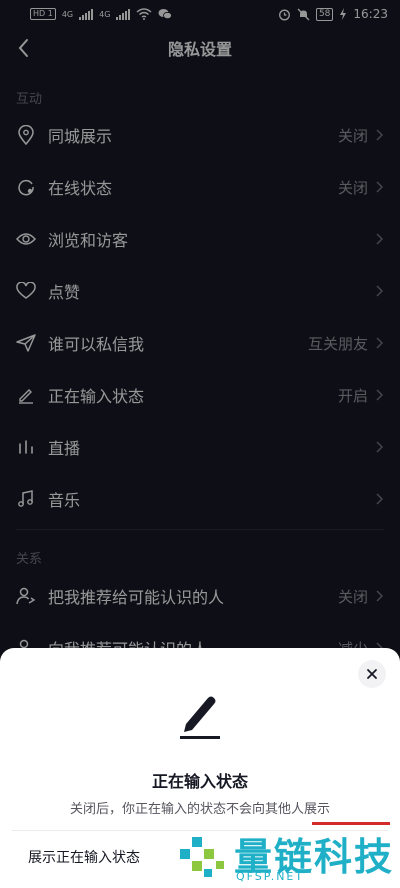 The image size is (400, 888). I want to click on close-button, so click(372, 674).